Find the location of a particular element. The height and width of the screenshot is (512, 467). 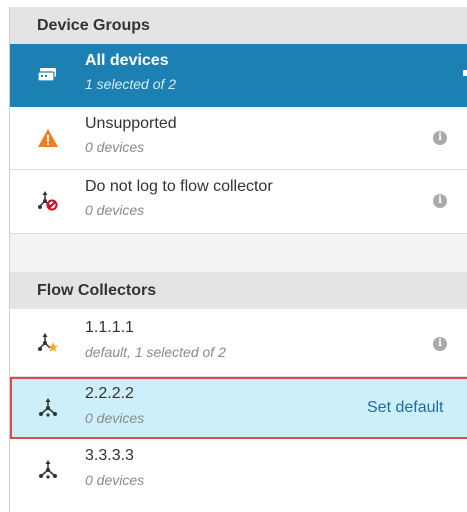

collector-item-detail: default, 1 selected of 2 is located at coordinates (155, 352).